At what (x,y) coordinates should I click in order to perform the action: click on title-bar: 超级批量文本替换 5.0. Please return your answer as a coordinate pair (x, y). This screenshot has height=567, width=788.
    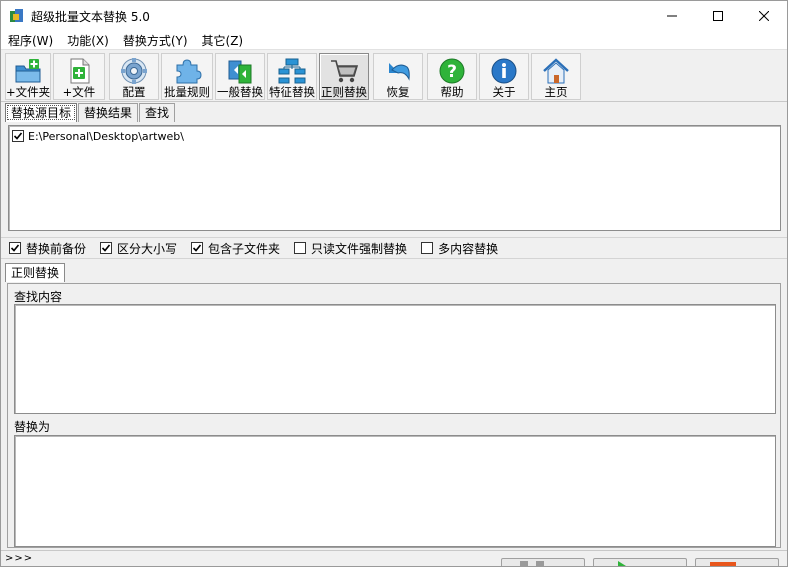
    Looking at the image, I should click on (394, 16).